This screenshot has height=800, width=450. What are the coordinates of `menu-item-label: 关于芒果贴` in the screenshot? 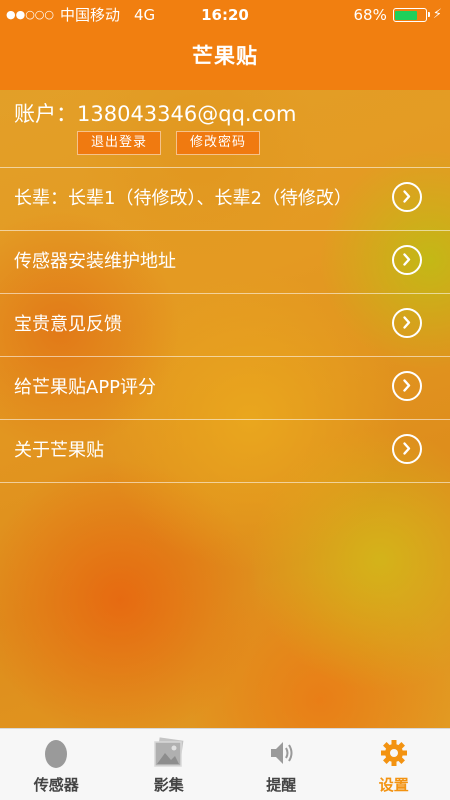 It's located at (59, 450).